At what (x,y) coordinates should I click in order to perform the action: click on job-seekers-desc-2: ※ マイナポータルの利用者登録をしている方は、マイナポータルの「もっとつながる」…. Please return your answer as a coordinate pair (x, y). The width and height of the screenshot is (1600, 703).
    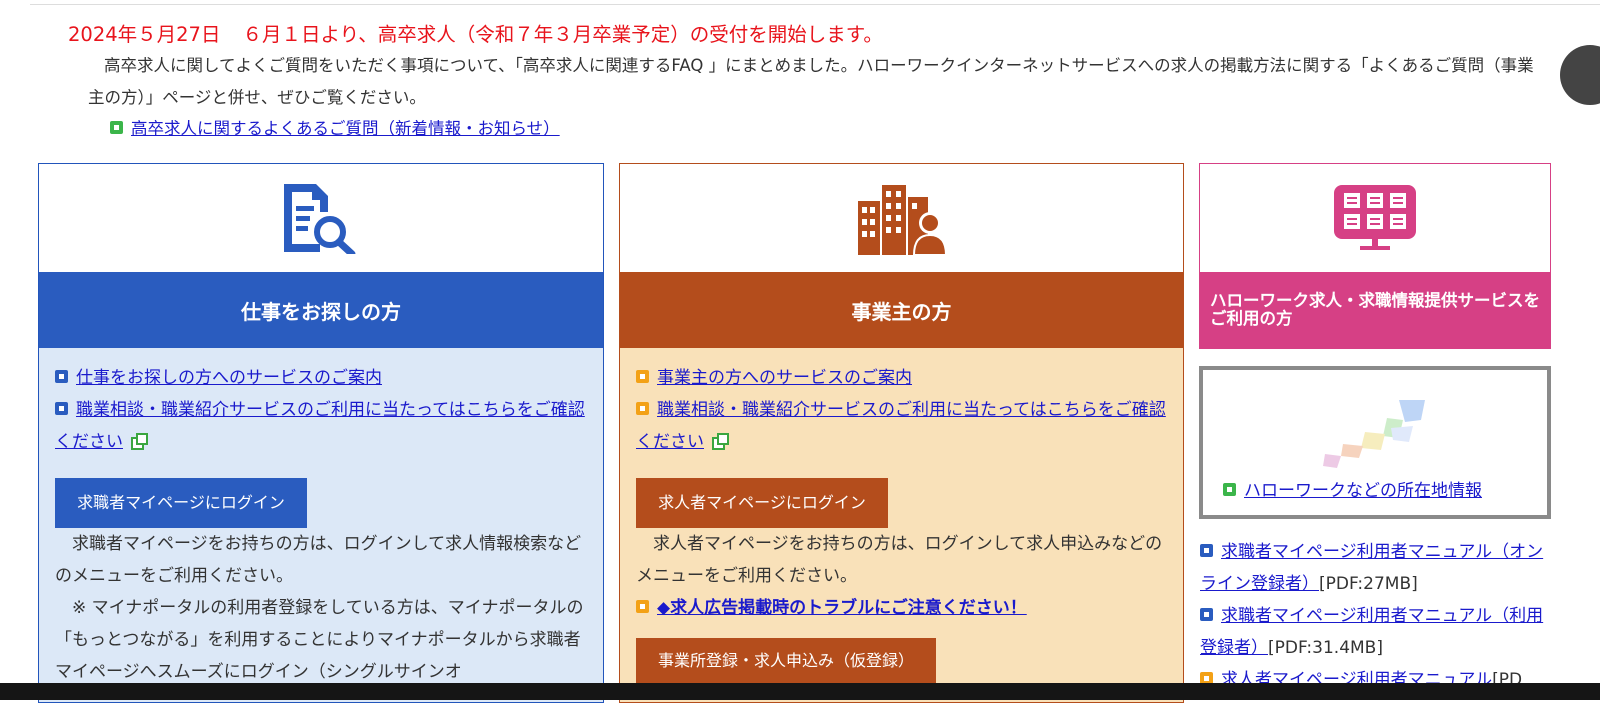
    Looking at the image, I should click on (319, 640).